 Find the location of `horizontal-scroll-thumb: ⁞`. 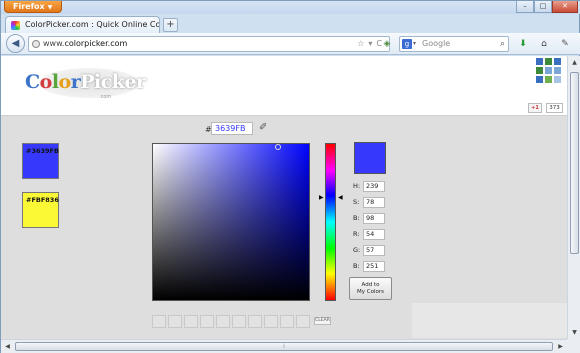

horizontal-scroll-thumb: ⁞ is located at coordinates (284, 346).